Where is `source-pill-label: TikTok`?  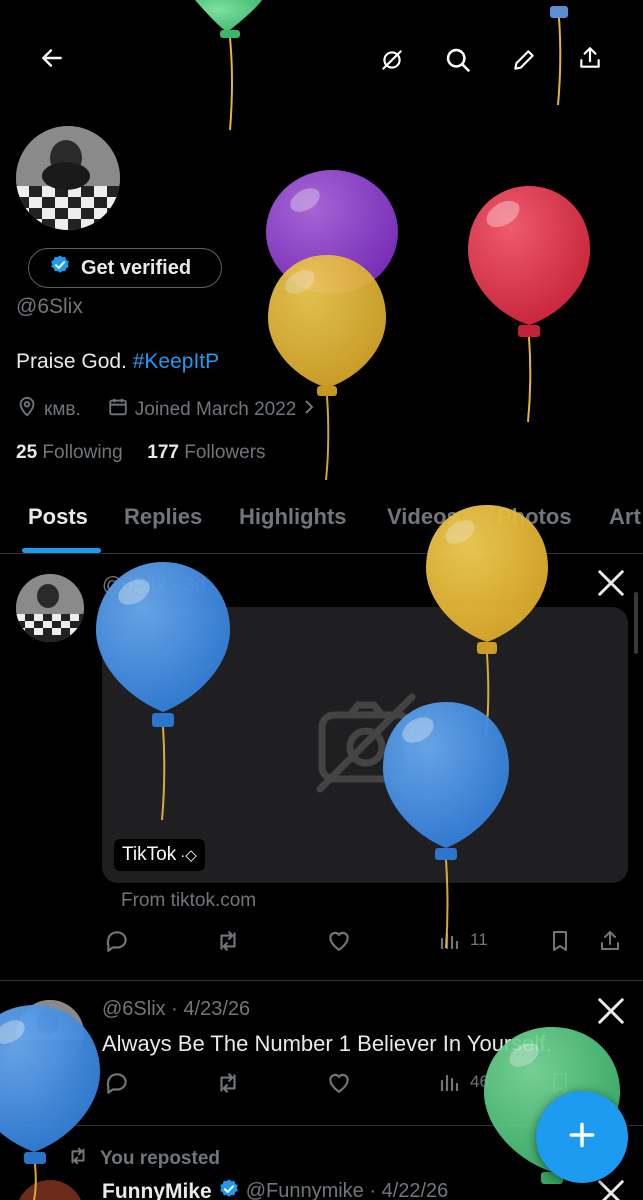
source-pill-label: TikTok is located at coordinates (149, 854).